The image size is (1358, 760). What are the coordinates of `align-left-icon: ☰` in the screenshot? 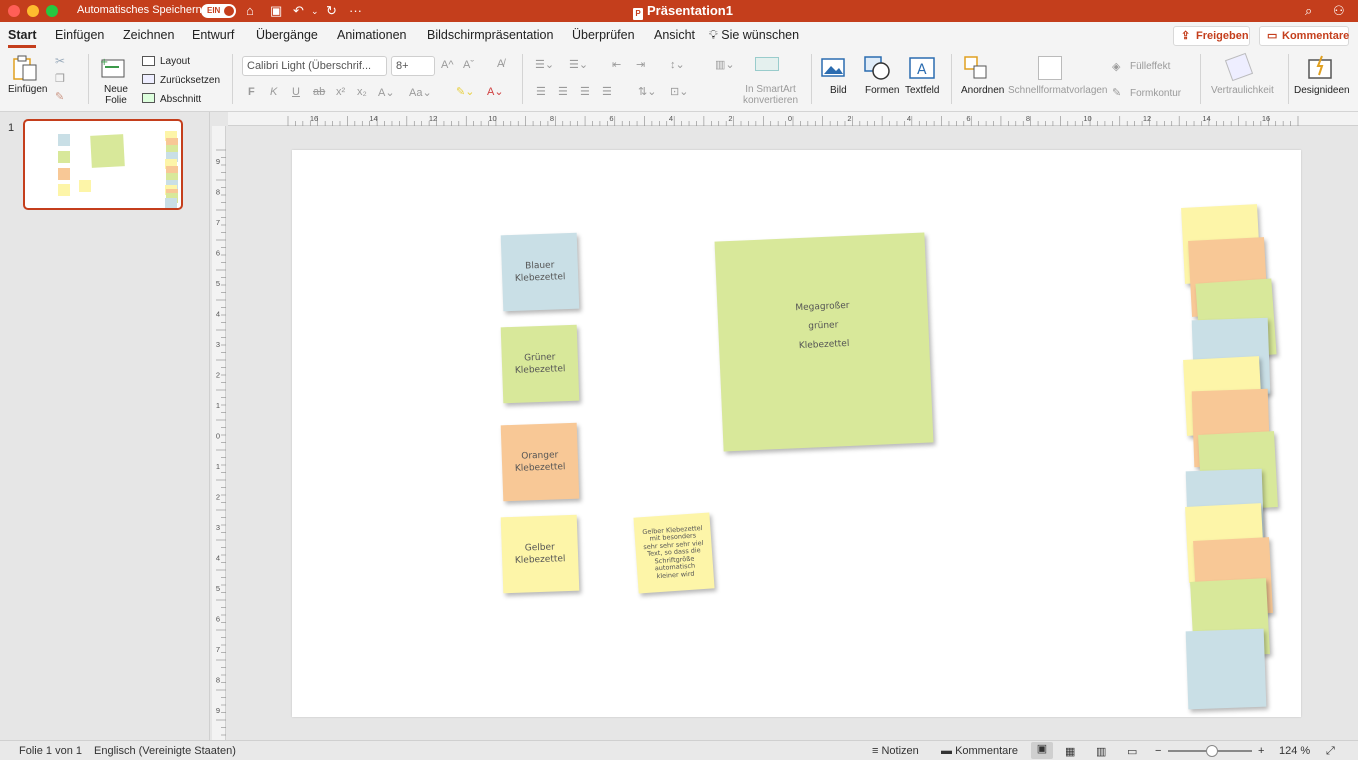 It's located at (541, 91).